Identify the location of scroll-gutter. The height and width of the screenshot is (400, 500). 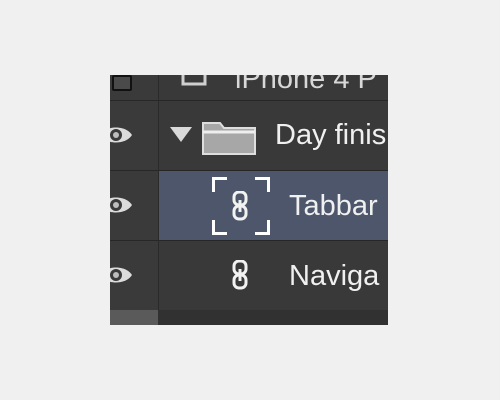
(134, 317).